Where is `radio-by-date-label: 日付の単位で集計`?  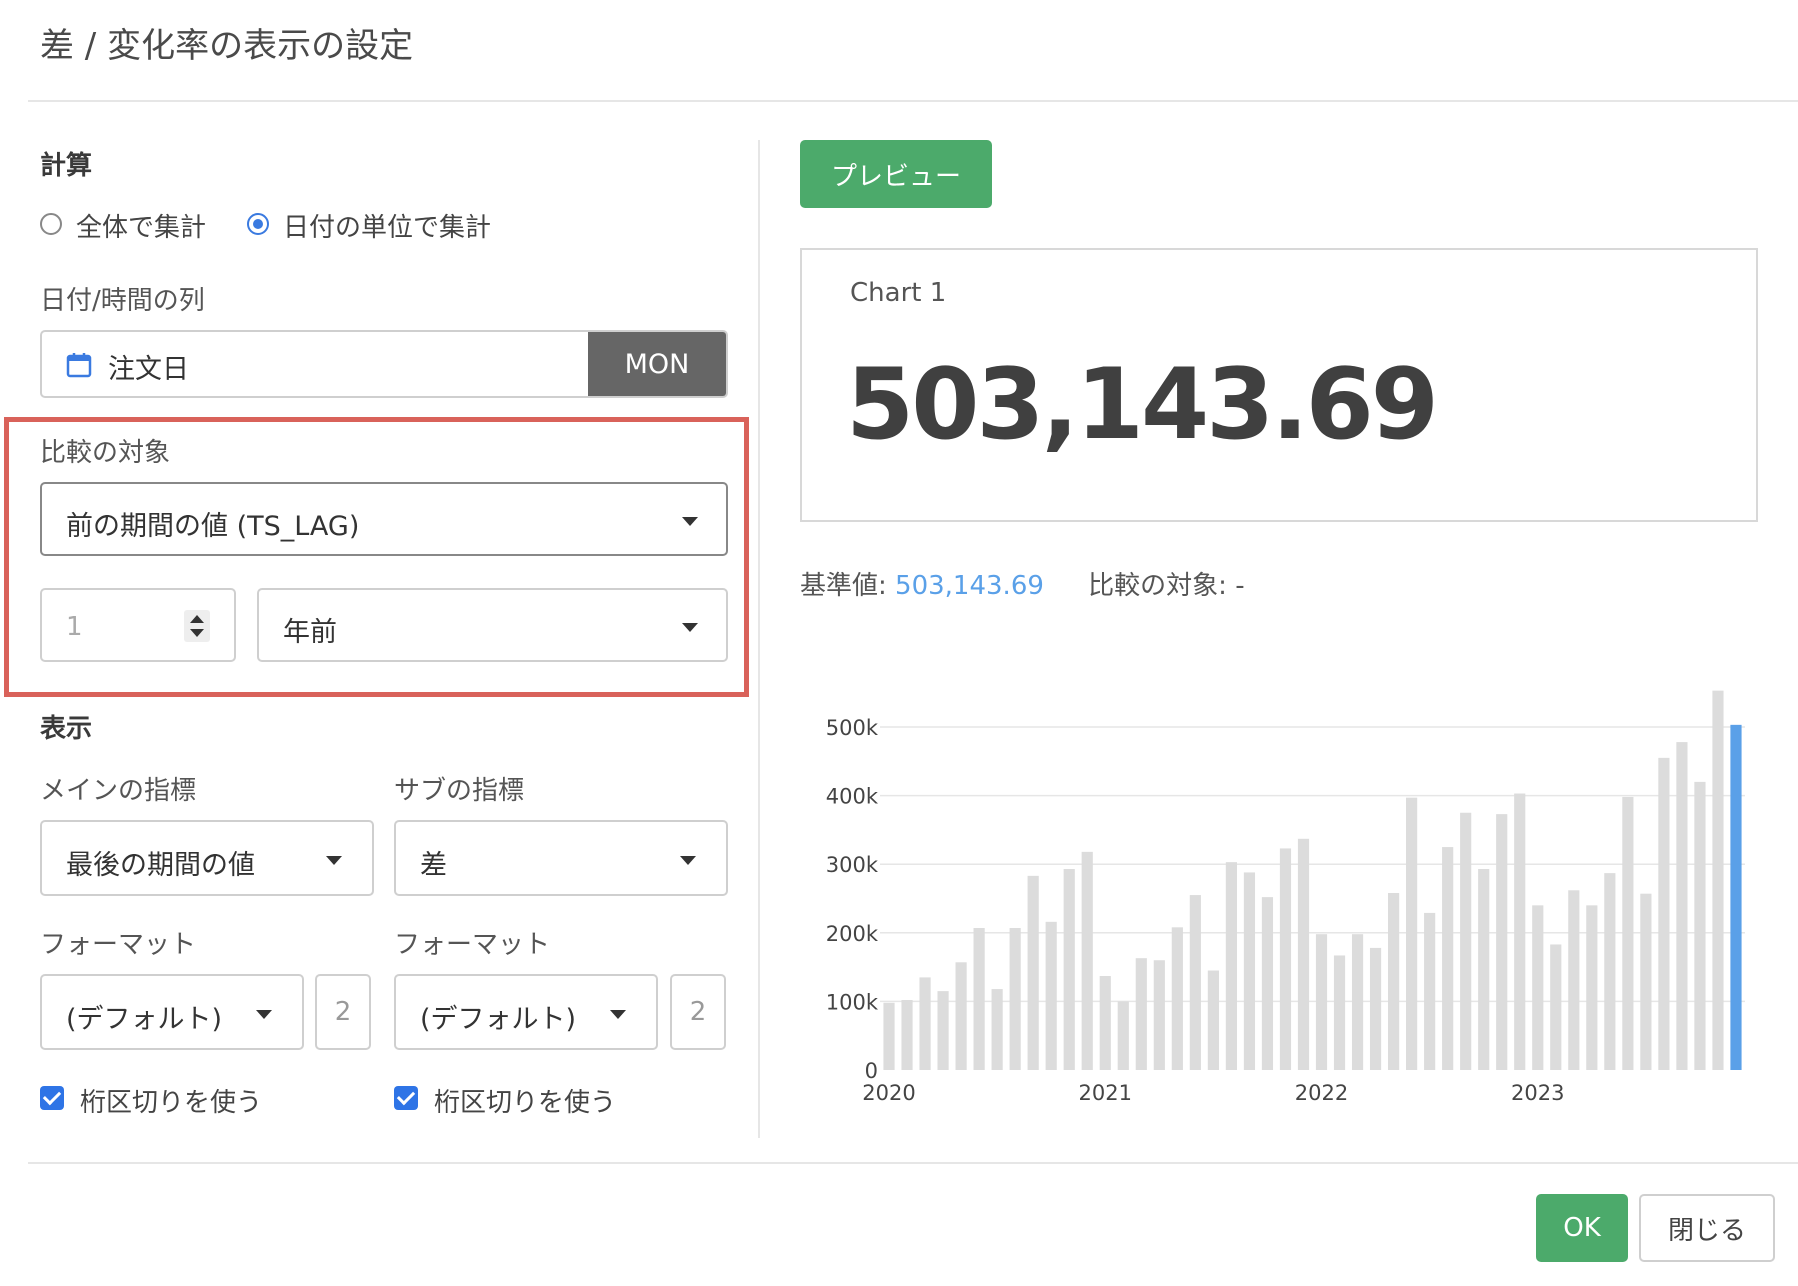
radio-by-date-label: 日付の単位で集計 is located at coordinates (387, 225).